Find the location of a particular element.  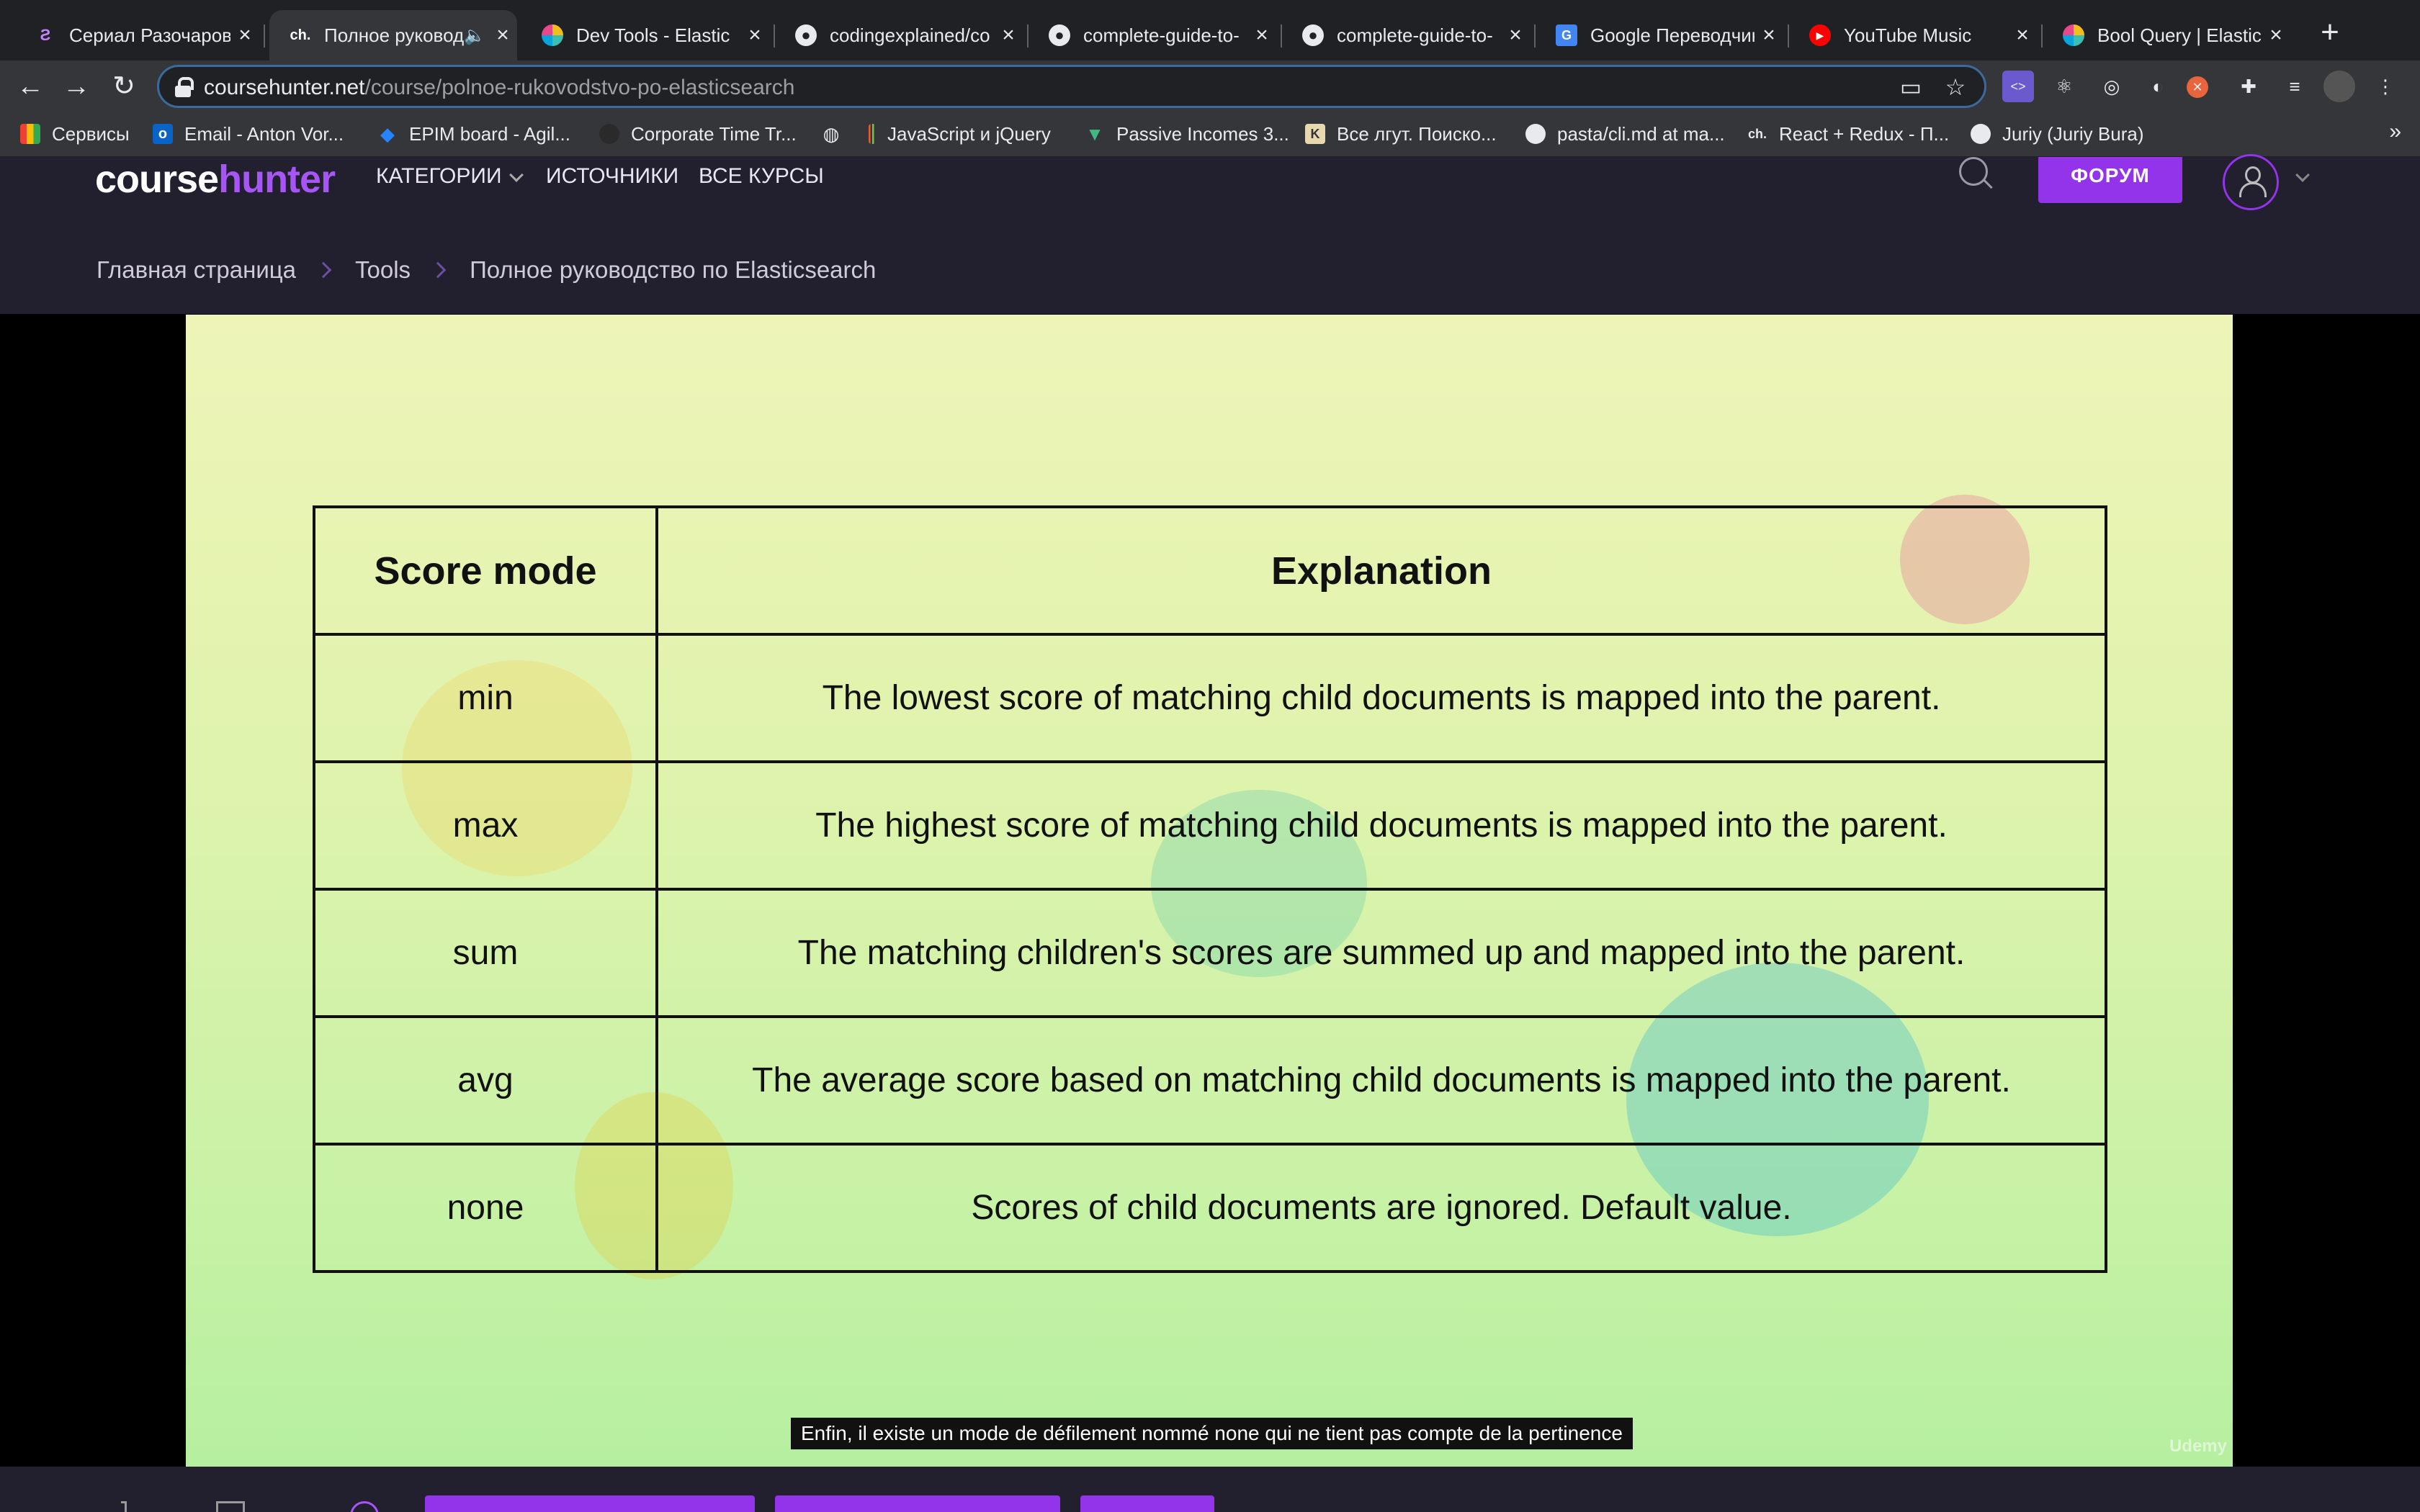

browser-tab: Dev Tools - Elastic × is located at coordinates (645, 35).